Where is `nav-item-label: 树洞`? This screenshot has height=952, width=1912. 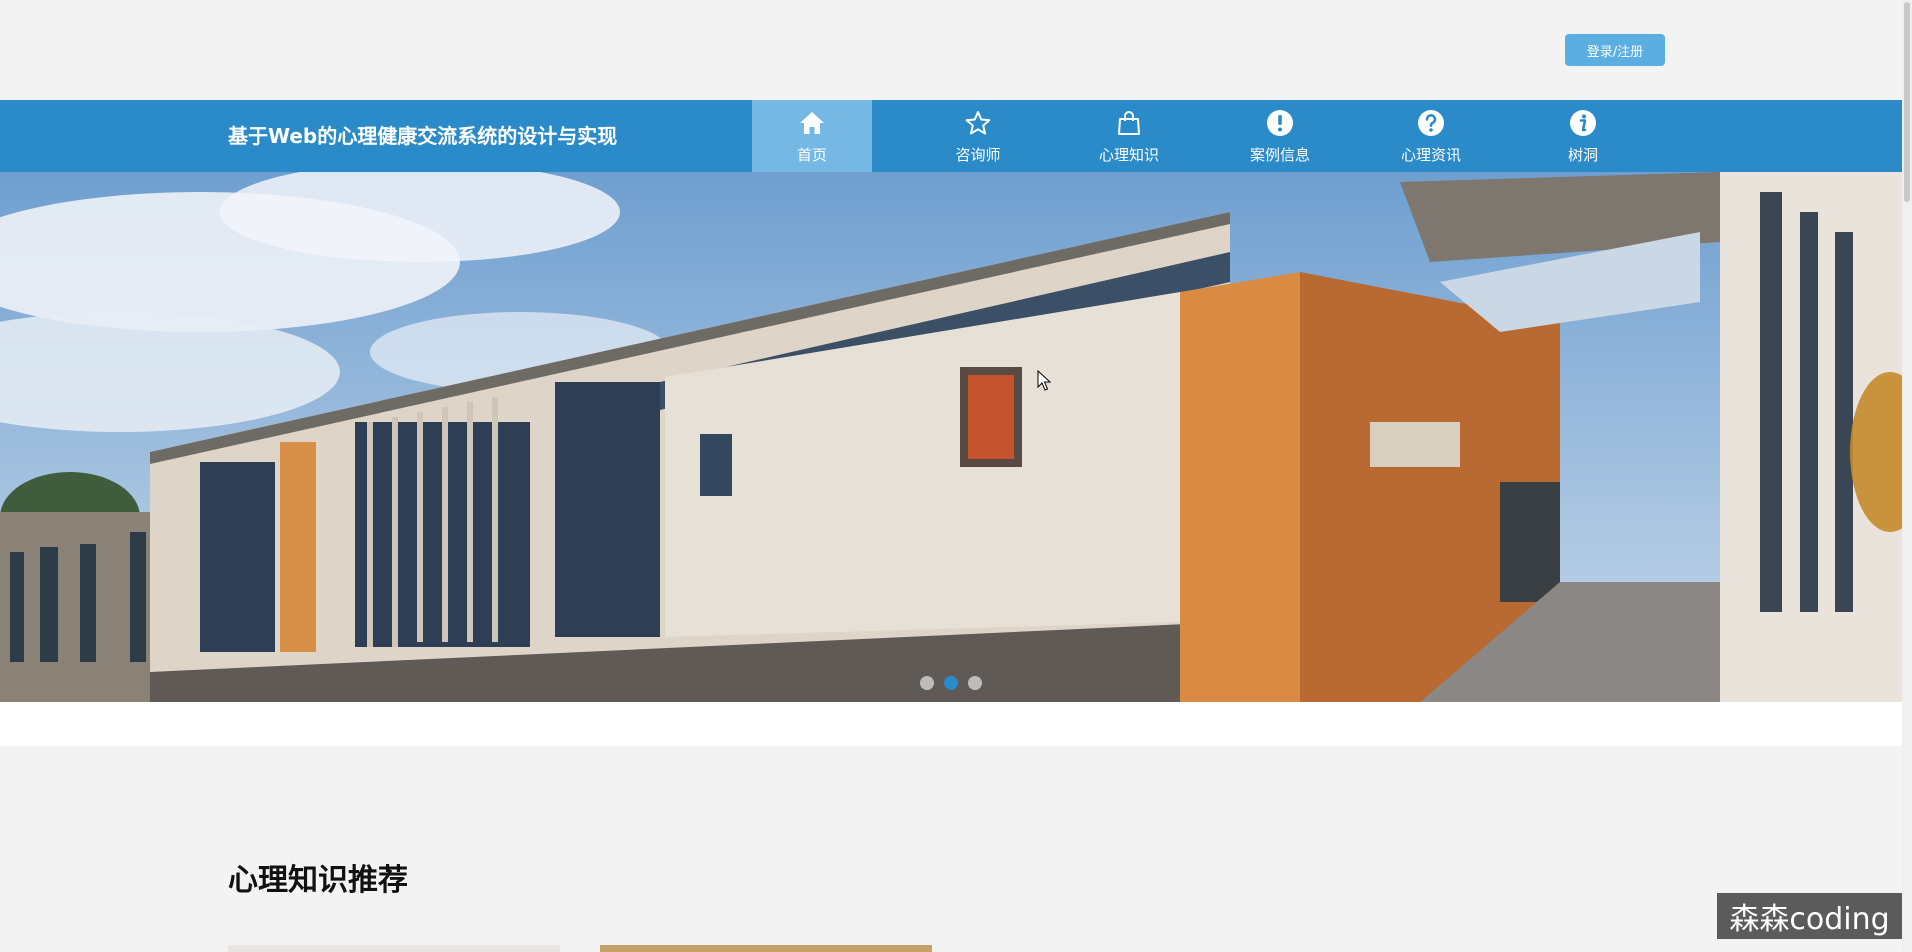
nav-item-label: 树洞 is located at coordinates (1582, 155).